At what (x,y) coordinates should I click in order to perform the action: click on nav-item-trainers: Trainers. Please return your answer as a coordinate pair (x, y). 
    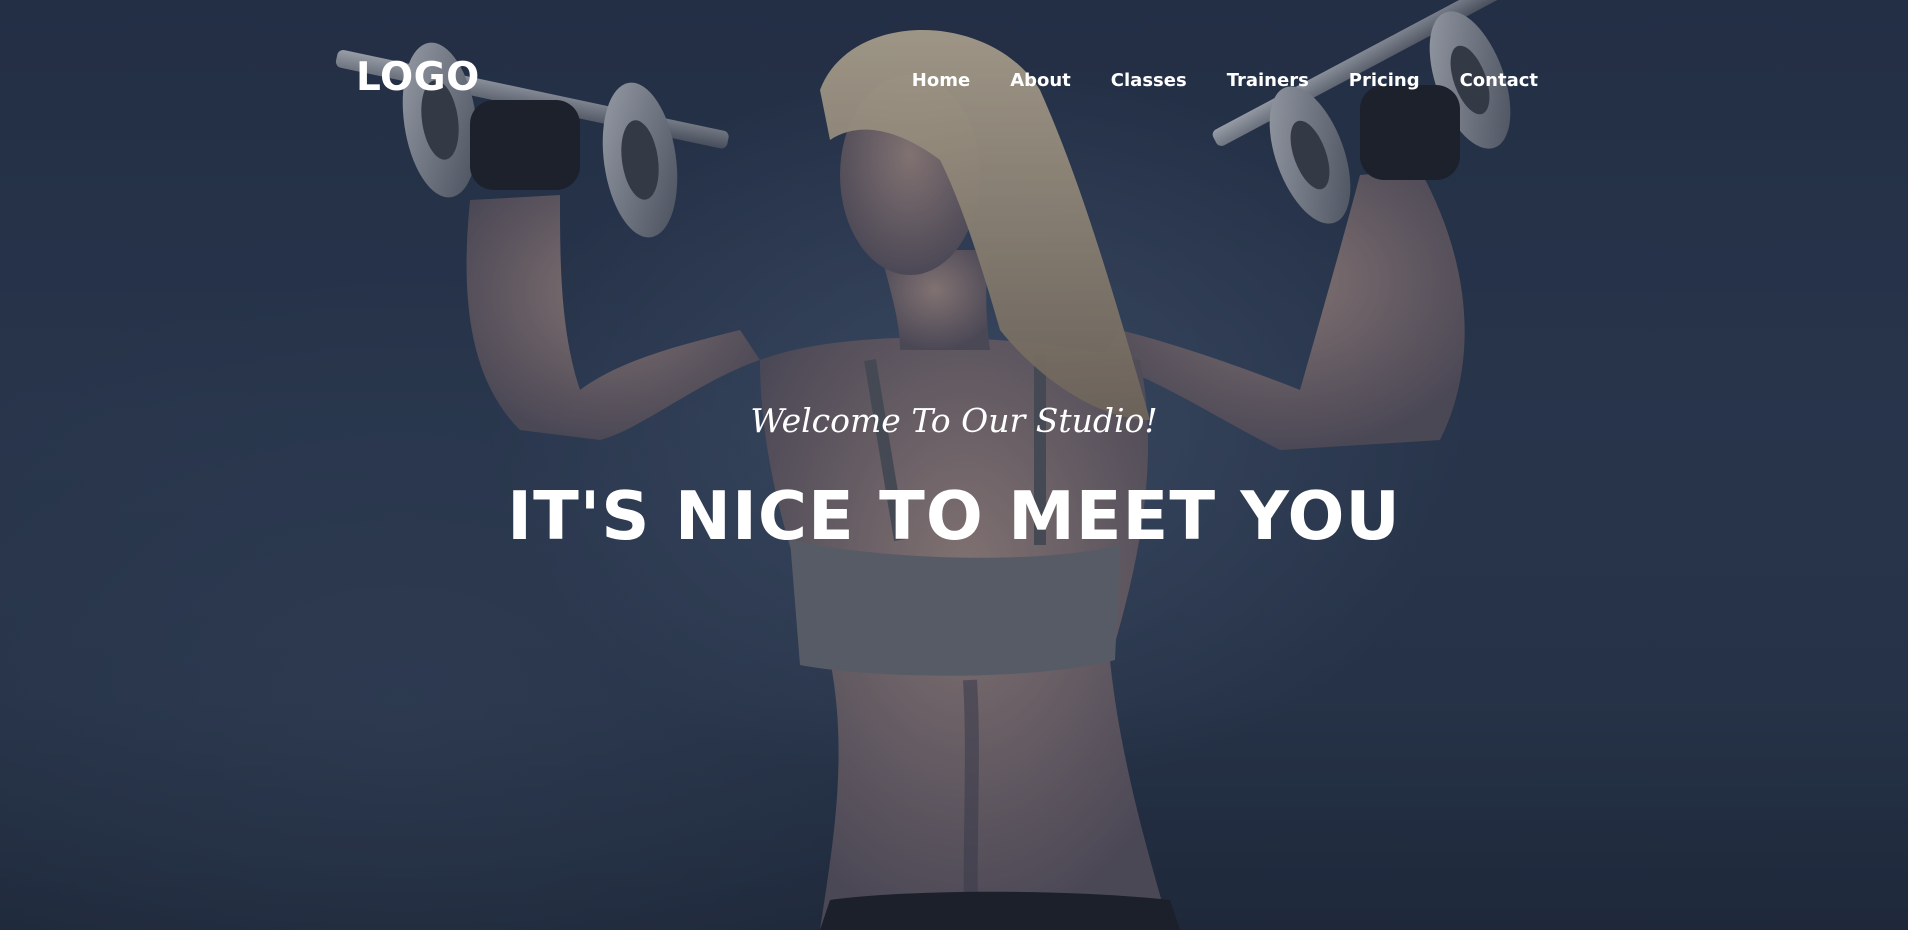
    Looking at the image, I should click on (1268, 81).